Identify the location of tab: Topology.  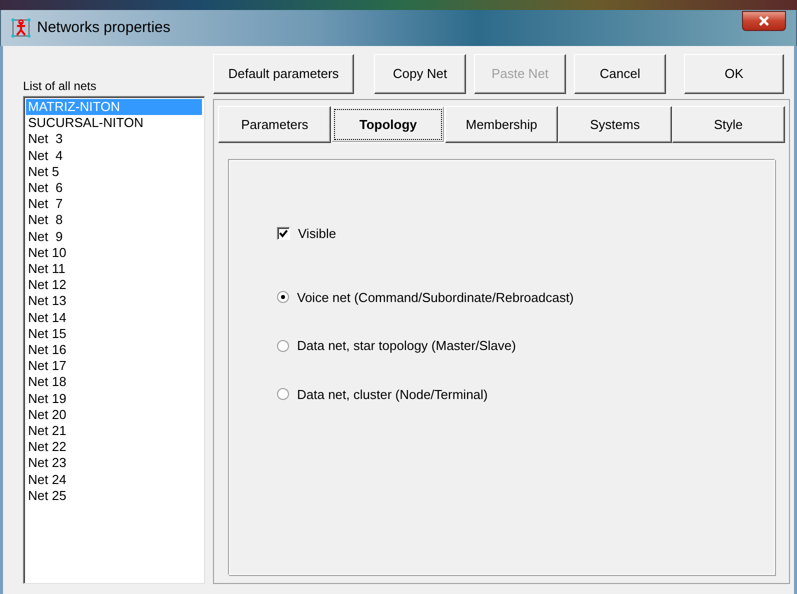
(388, 124).